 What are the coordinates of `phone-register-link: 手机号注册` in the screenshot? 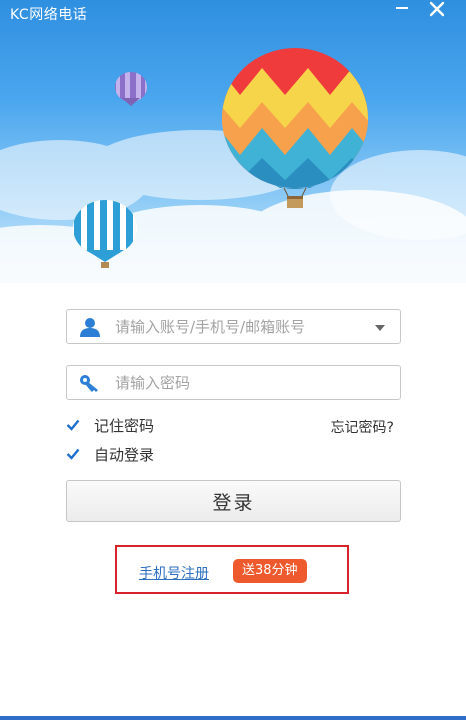 It's located at (174, 573).